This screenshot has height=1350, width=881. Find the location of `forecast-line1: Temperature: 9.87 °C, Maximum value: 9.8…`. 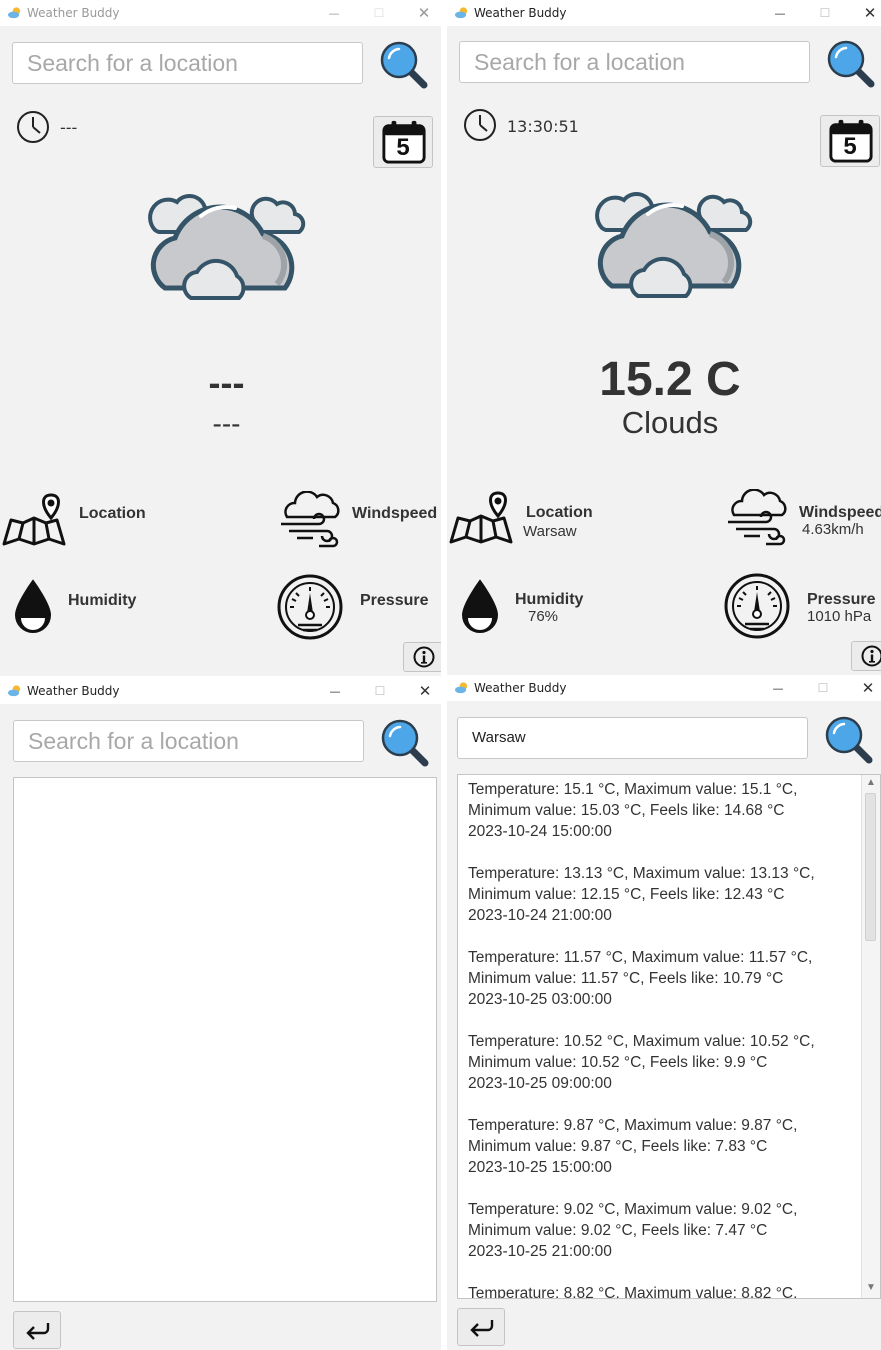

forecast-line1: Temperature: 9.87 °C, Maximum value: 9.8… is located at coordinates (633, 1125).